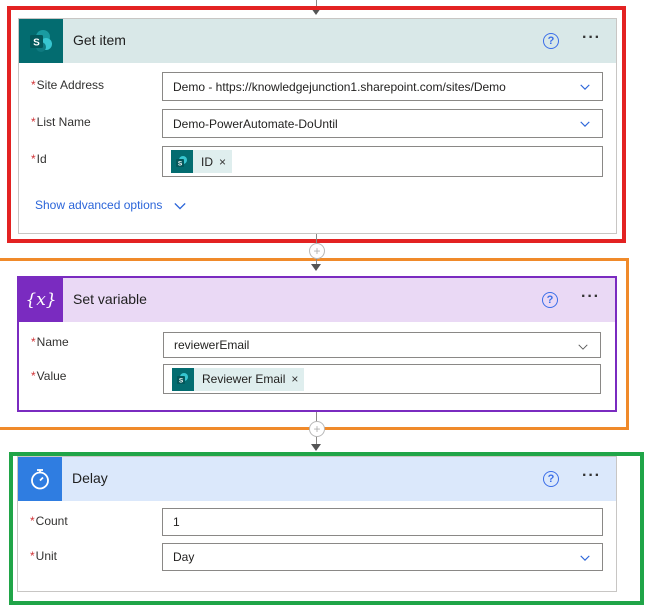  What do you see at coordinates (255, 123) in the screenshot?
I see `list-name-value: Demo-PowerAutomate-DoUntil` at bounding box center [255, 123].